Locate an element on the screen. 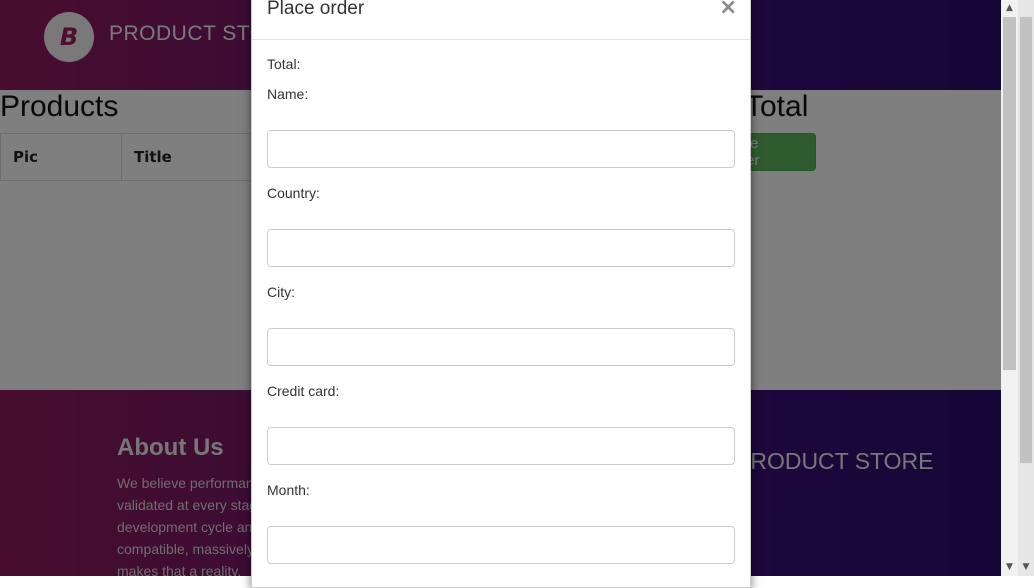  city-label: City: is located at coordinates (281, 292).